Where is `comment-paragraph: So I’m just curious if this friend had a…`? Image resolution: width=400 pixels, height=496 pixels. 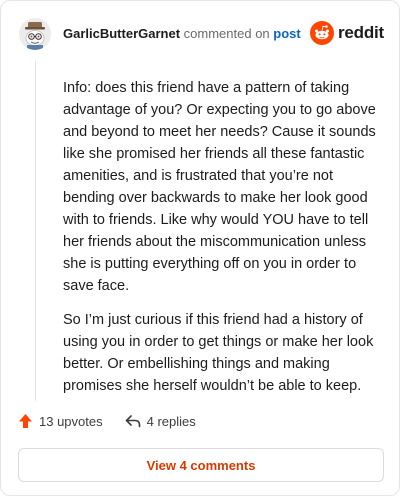
comment-paragraph: So I’m just curious if this friend had a… is located at coordinates (218, 353).